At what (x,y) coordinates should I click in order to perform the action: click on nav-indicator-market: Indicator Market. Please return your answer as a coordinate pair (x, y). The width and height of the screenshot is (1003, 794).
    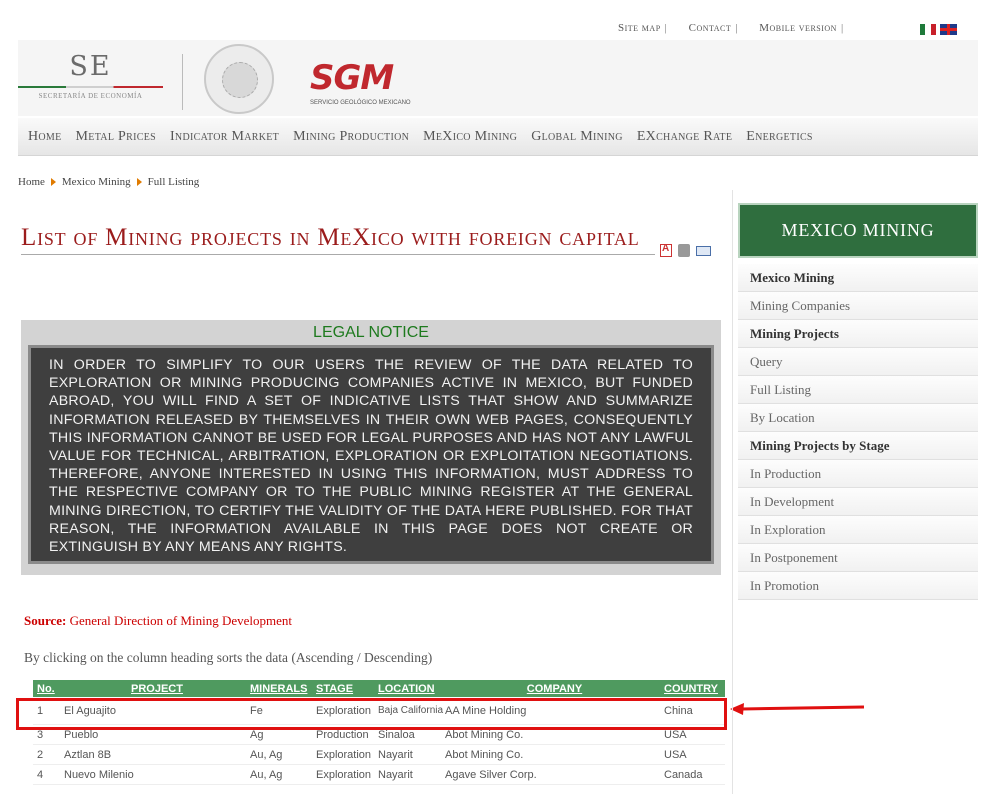
    Looking at the image, I should click on (224, 137).